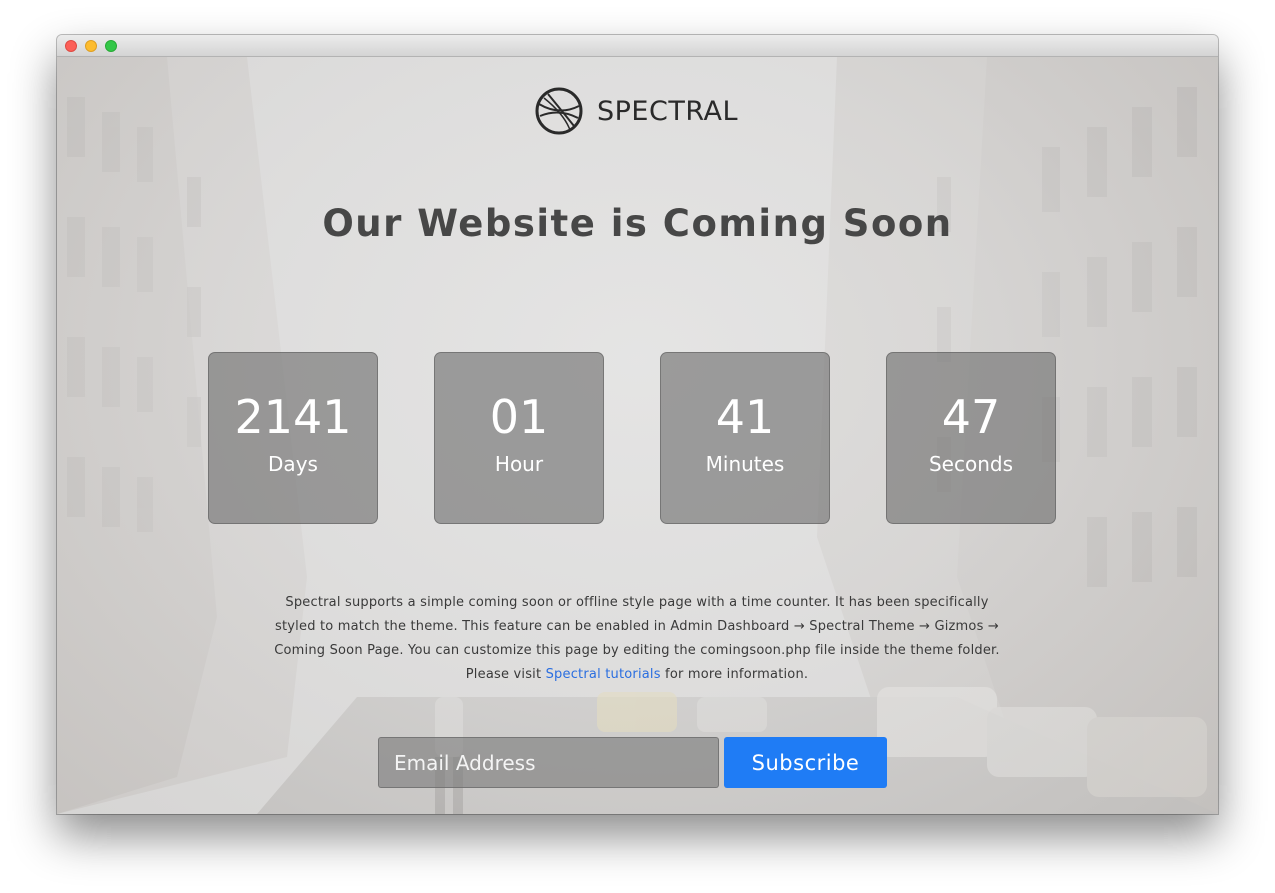 The image size is (1275, 893). What do you see at coordinates (519, 417) in the screenshot?
I see `countdown-hours-value: 01` at bounding box center [519, 417].